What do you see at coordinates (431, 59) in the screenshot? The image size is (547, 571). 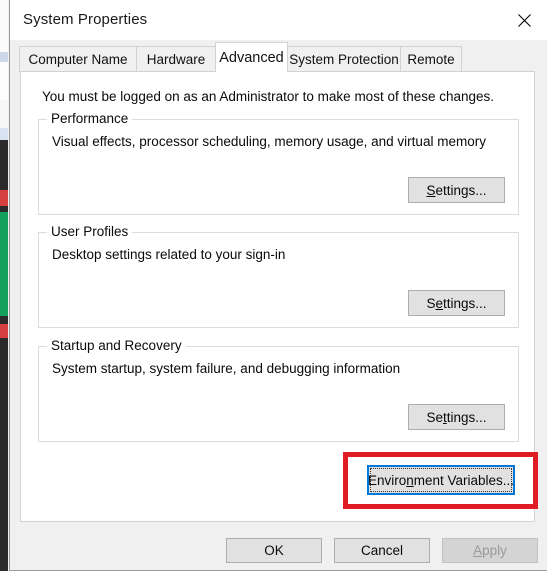 I see `tab-remote: Remote` at bounding box center [431, 59].